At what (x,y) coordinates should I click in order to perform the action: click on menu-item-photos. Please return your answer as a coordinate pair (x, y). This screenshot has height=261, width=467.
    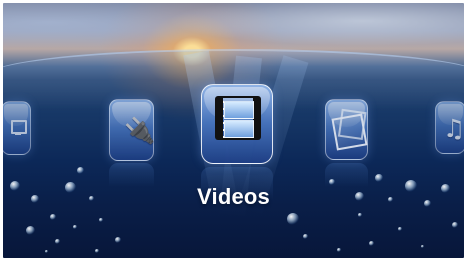
    Looking at the image, I should click on (346, 129).